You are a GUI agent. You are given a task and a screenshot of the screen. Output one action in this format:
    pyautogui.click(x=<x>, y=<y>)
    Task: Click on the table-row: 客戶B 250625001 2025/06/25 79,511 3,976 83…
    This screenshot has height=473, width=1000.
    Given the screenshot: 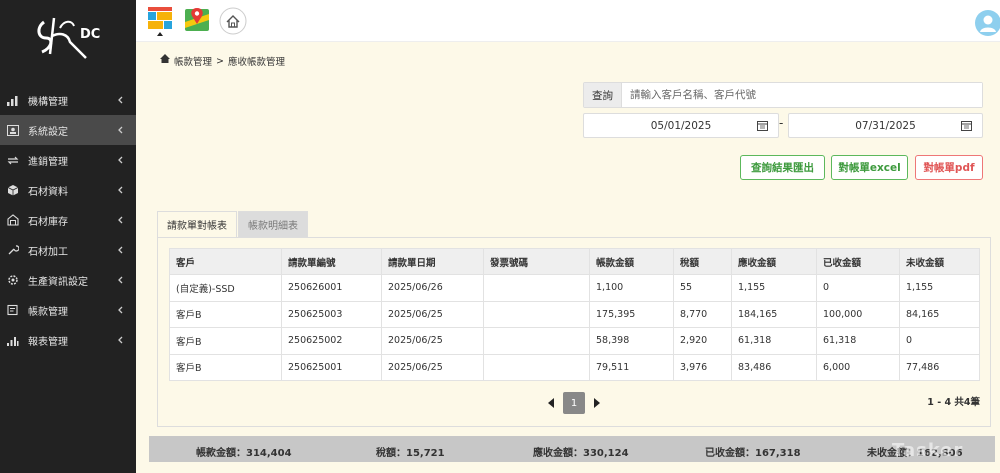 What is the action you would take?
    pyautogui.click(x=574, y=367)
    